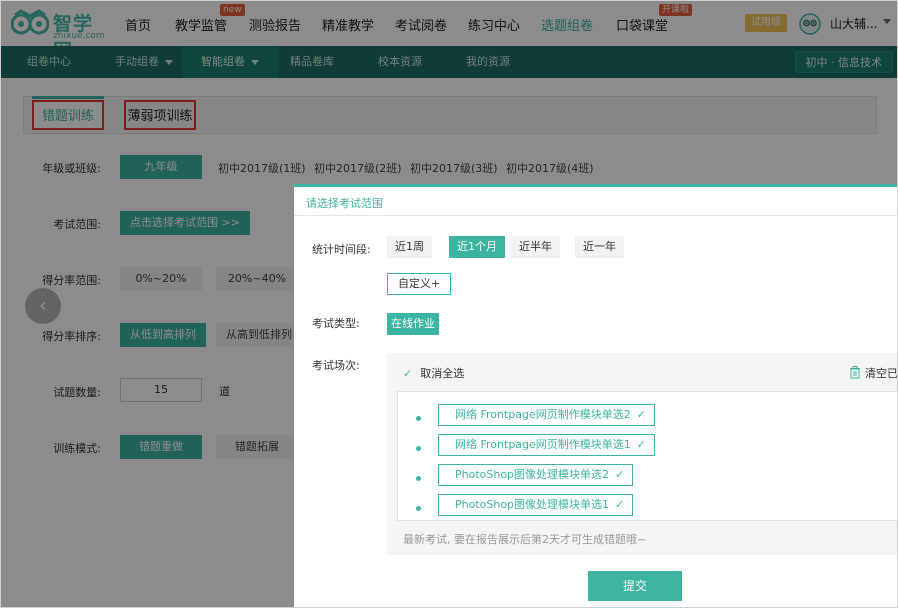  Describe the element at coordinates (881, 373) in the screenshot. I see `clear-selected-label: 清空已选` at that location.